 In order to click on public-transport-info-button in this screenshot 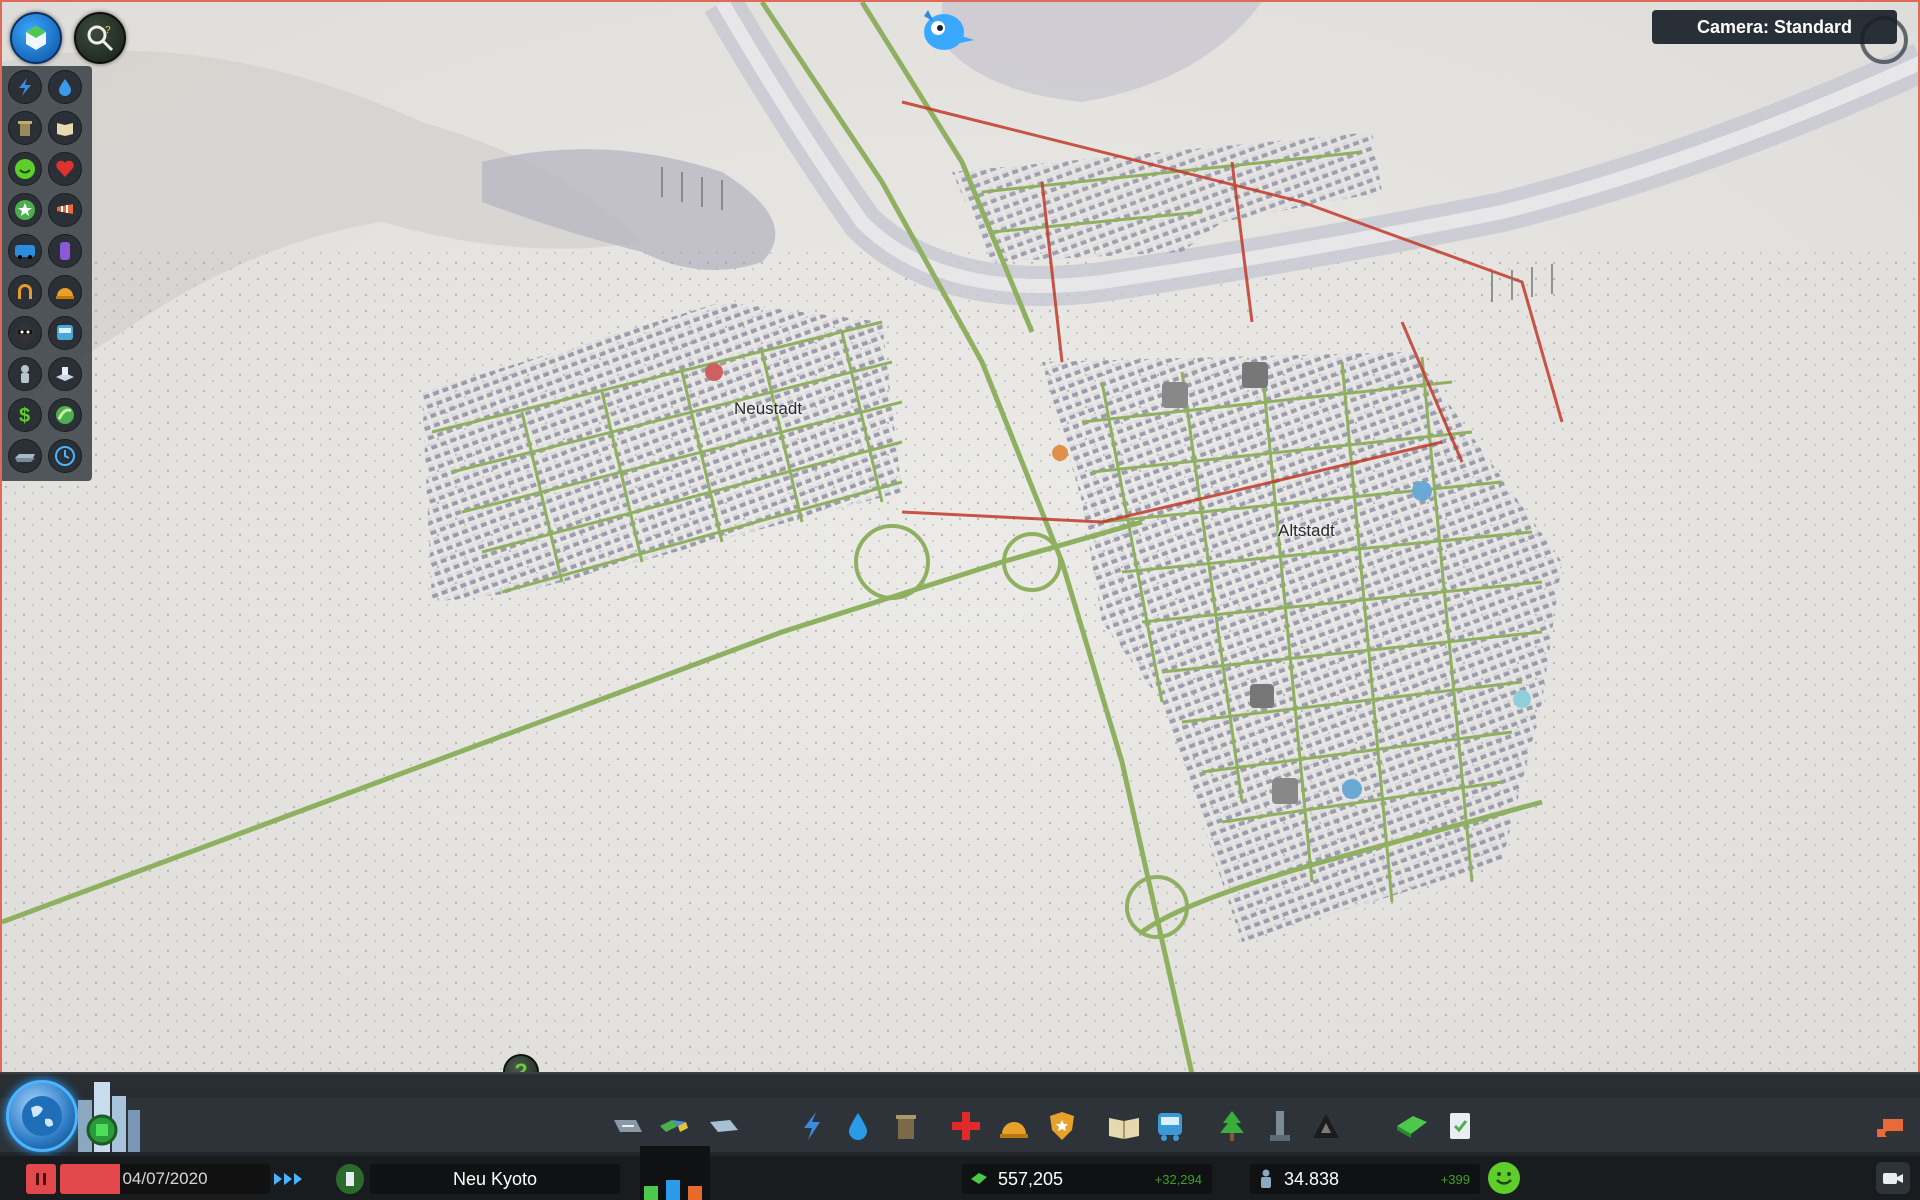, I will do `click(65, 333)`.